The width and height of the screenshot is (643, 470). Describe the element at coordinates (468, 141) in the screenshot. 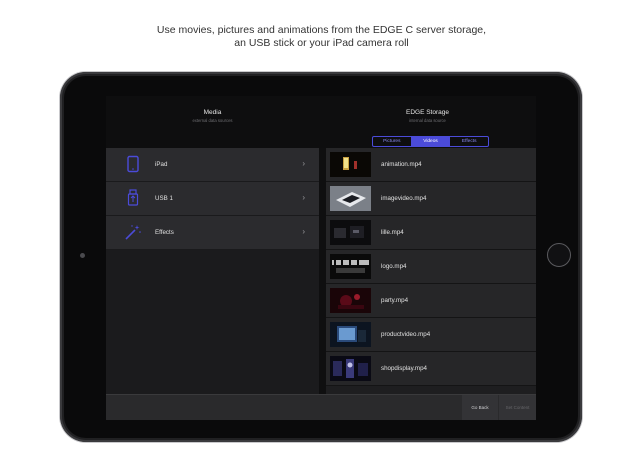

I see `tab-effects: Effects` at that location.